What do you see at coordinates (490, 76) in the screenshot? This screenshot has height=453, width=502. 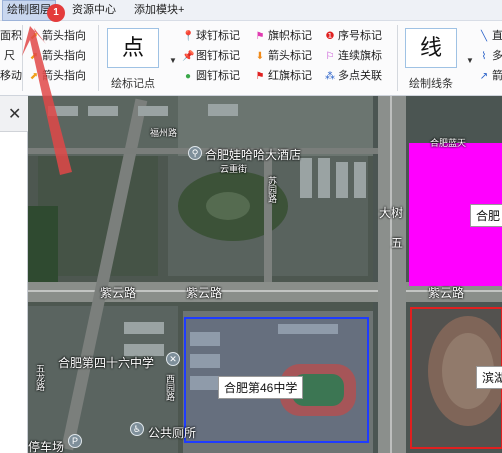 I see `tool-arrow-line: ↗ 箭` at bounding box center [490, 76].